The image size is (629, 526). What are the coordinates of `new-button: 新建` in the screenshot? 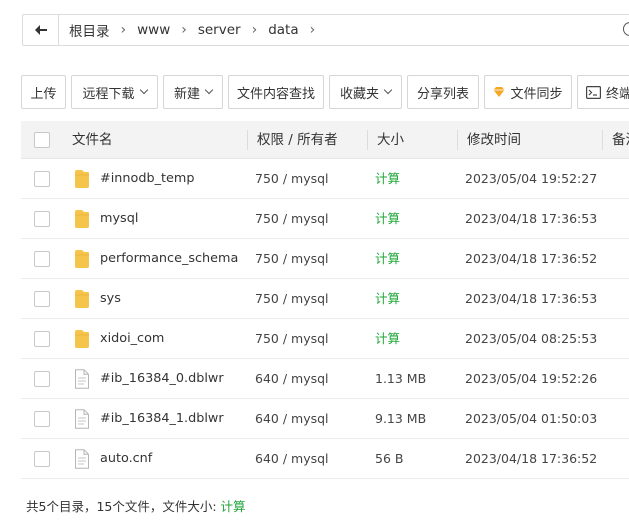 It's located at (193, 92).